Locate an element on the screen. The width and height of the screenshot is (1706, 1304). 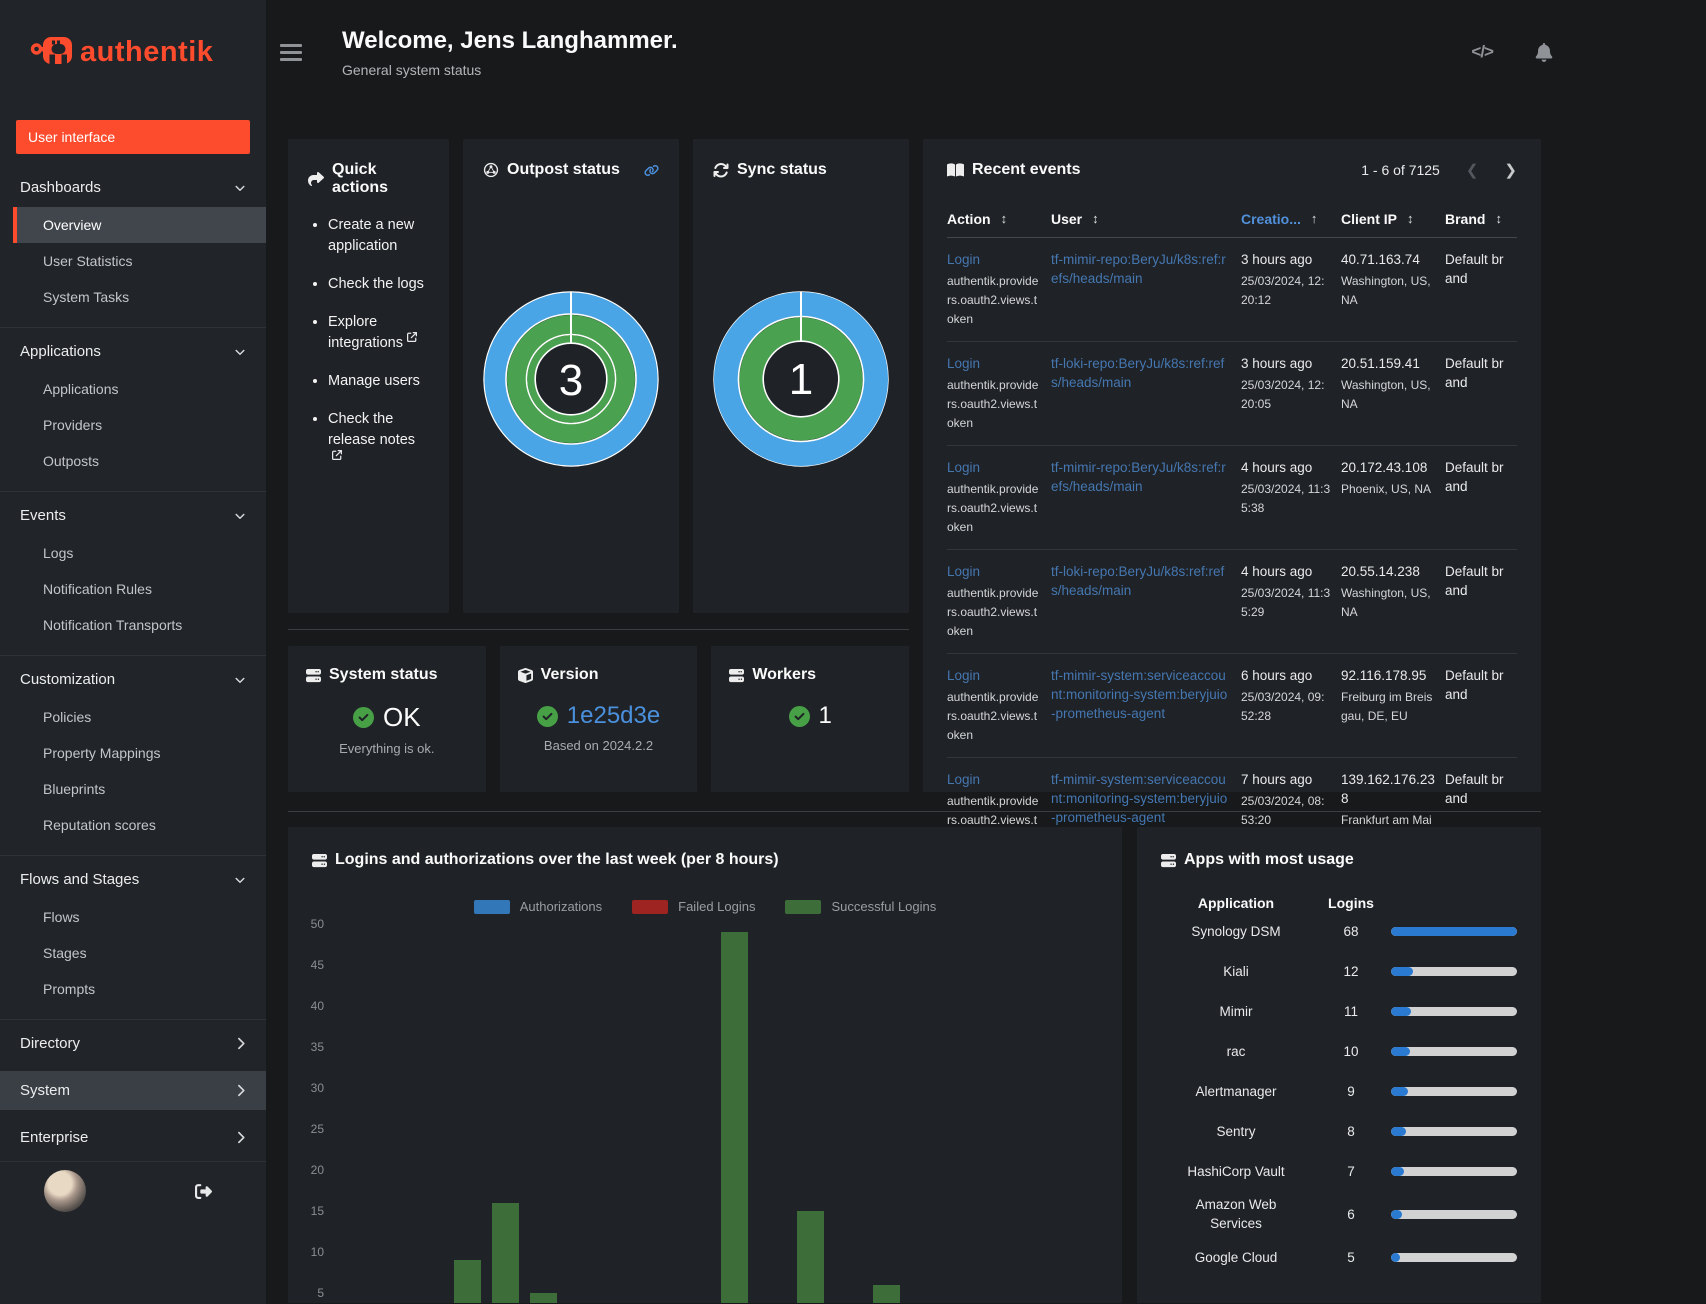
sidebar-item-stages: Stages is located at coordinates (133, 953).